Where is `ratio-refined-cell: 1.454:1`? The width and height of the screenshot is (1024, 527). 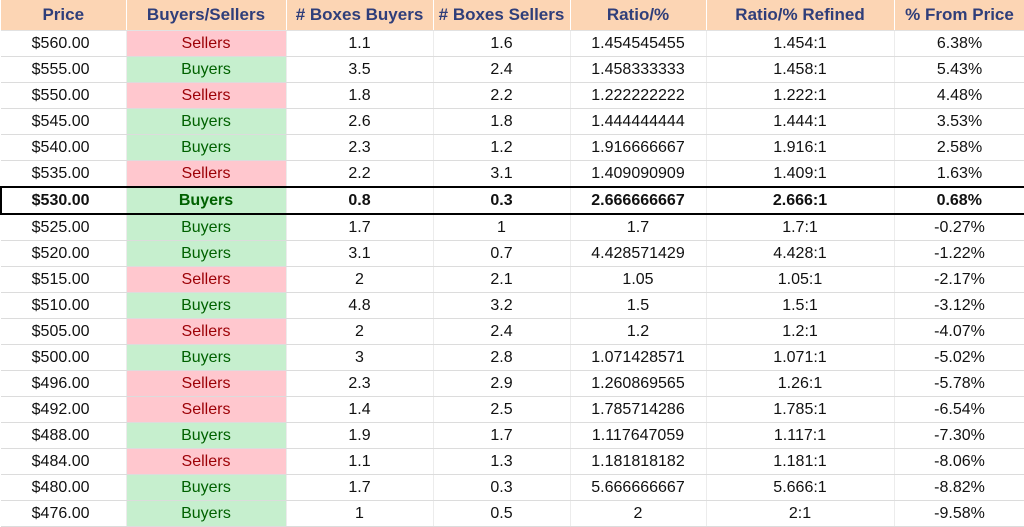 ratio-refined-cell: 1.454:1 is located at coordinates (800, 43).